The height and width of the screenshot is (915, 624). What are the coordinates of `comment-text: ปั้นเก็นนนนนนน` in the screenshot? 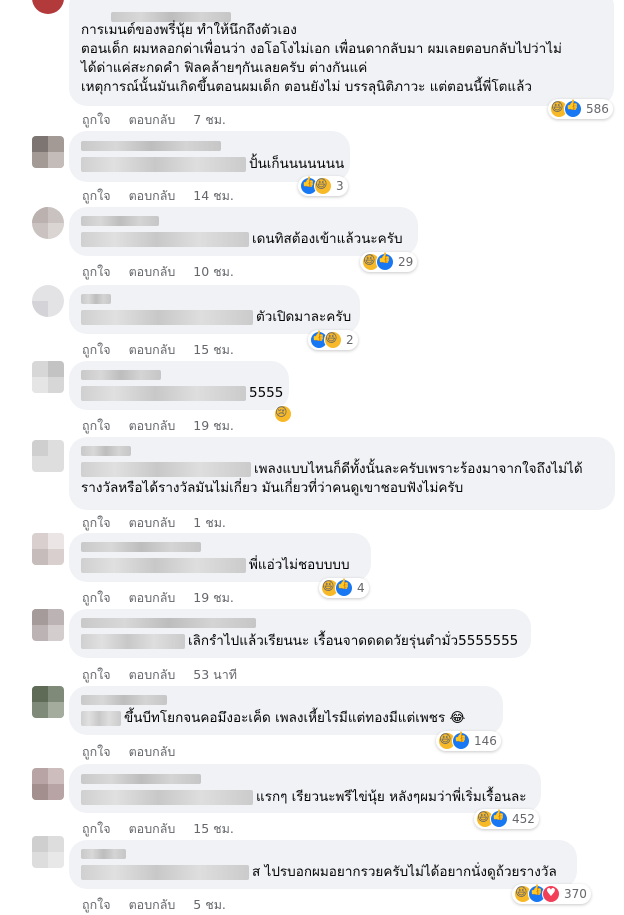 It's located at (297, 164).